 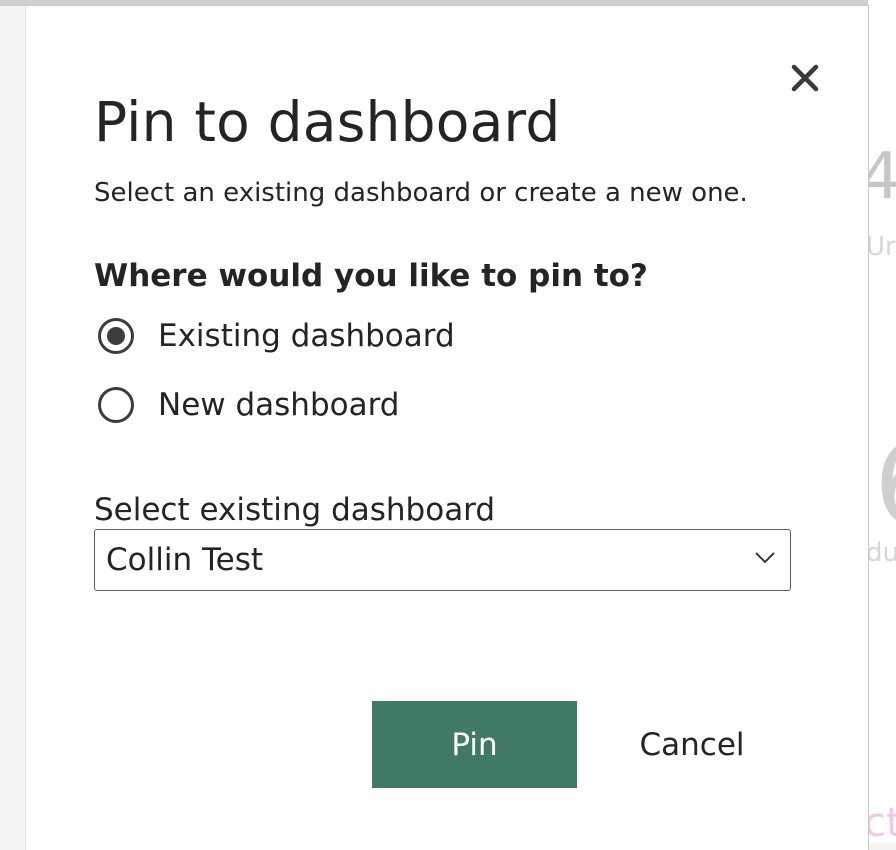 I want to click on background-report: 4 Ur 6 du ct, so click(x=882, y=421).